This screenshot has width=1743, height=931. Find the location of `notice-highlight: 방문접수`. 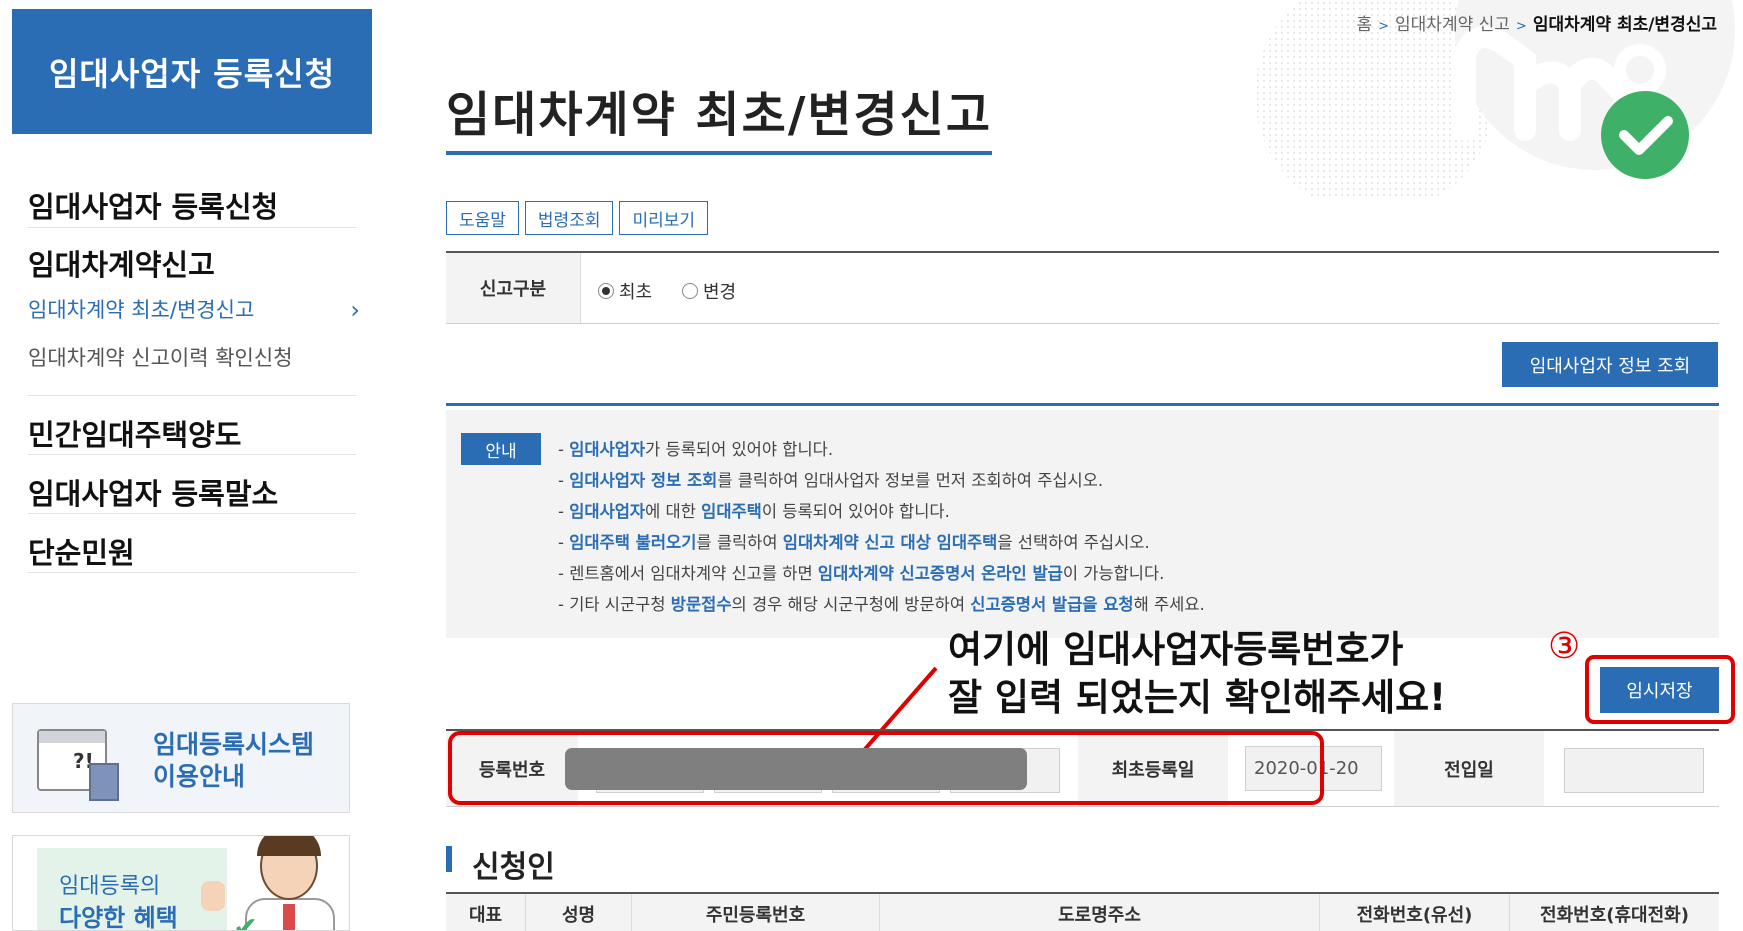

notice-highlight: 방문접수 is located at coordinates (701, 604).